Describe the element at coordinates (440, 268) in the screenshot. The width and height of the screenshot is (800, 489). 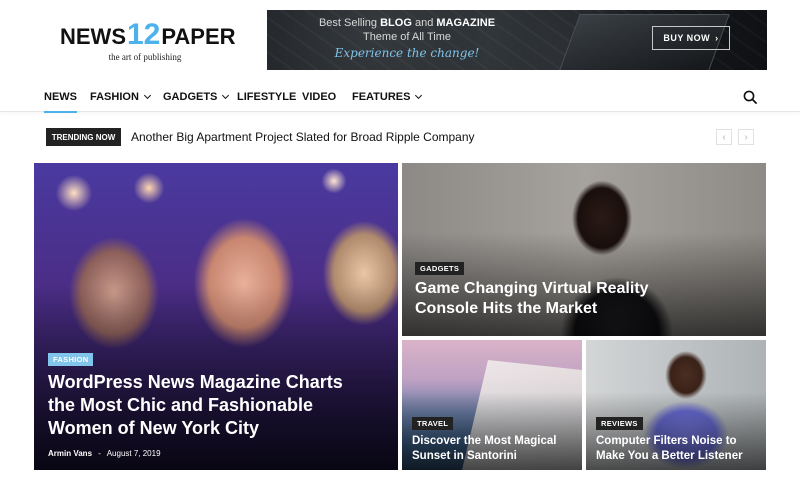
I see `category-badge-gadgets: GADGETS` at that location.